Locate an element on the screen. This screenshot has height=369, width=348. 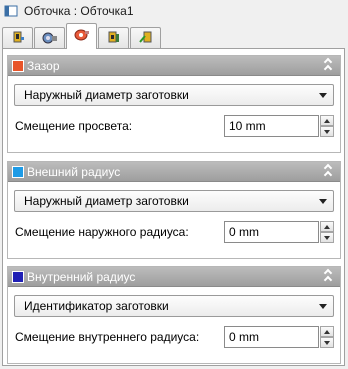
outer-radius-offset-spinner: 0 mm is located at coordinates (279, 232).